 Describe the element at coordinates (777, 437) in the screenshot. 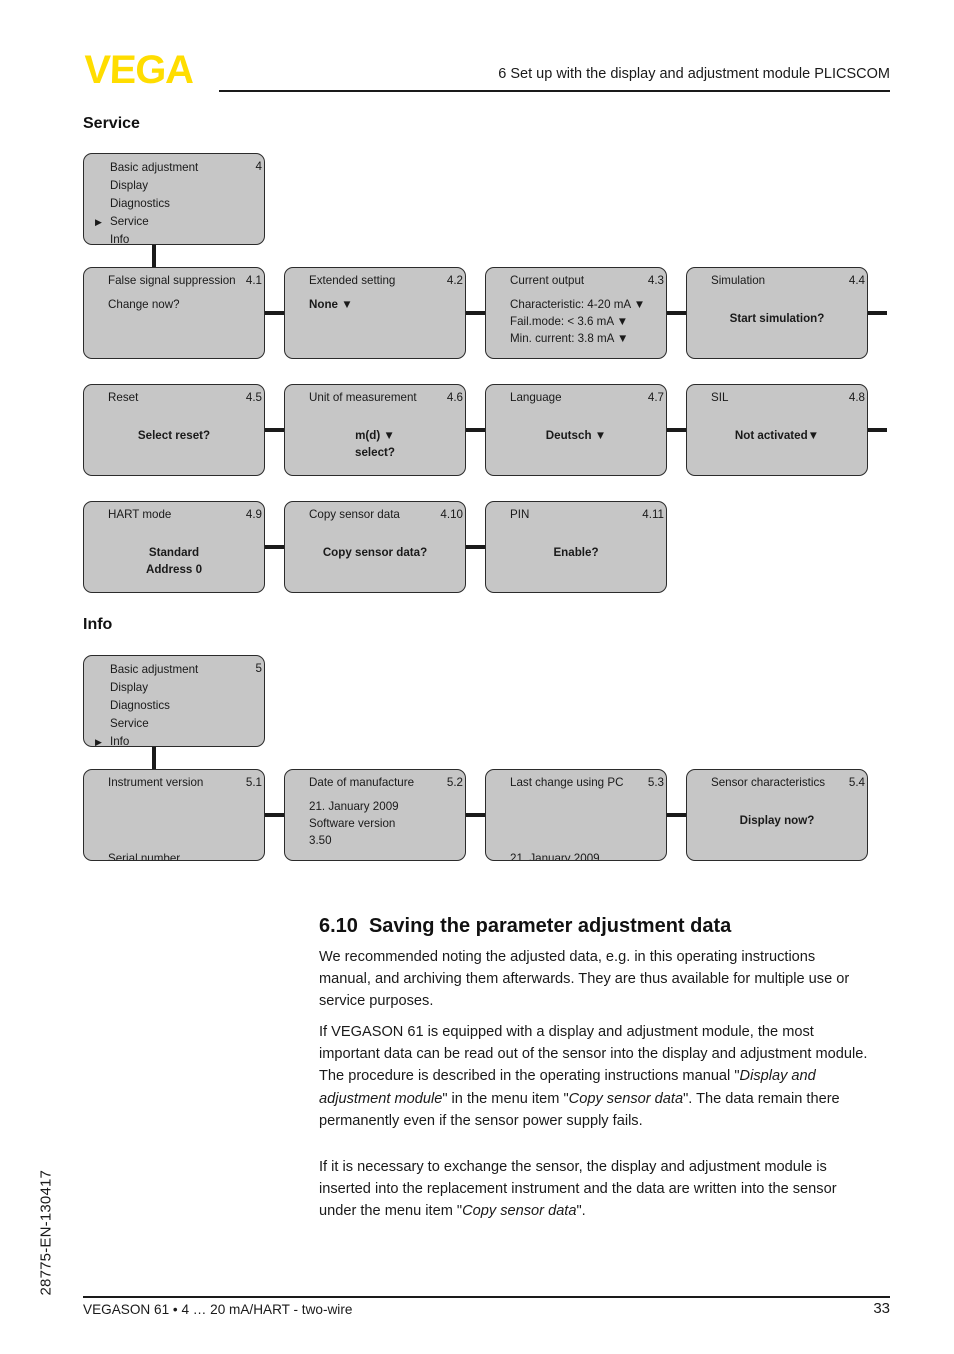

I see `flow-box-body: Not activated▼` at that location.